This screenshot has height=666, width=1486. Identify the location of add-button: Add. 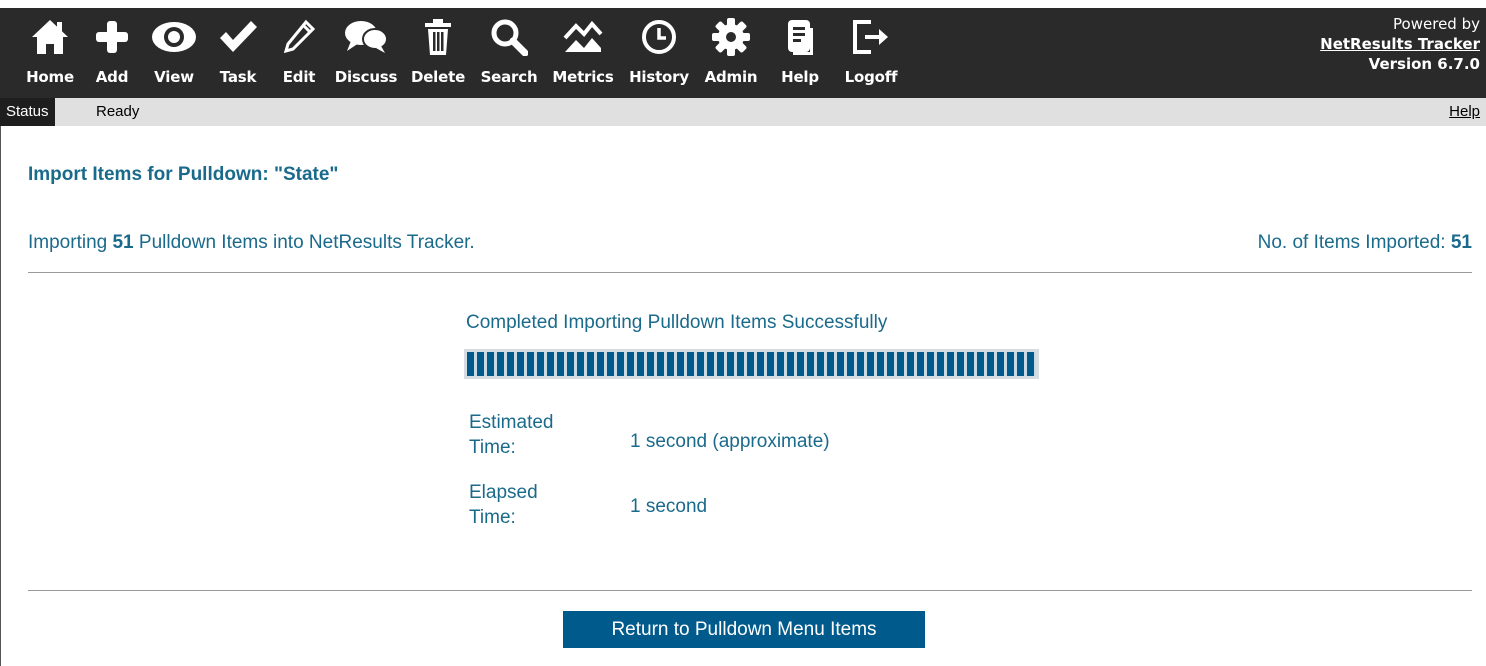
(112, 55).